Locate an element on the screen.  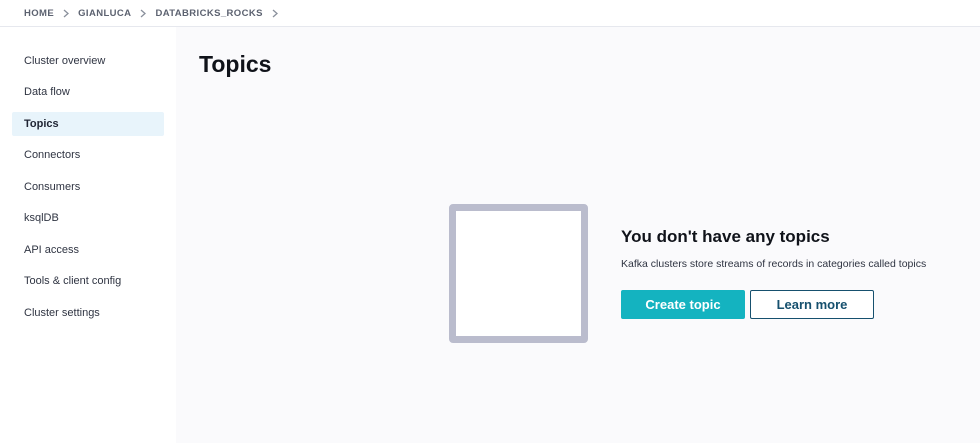
sidebar-item-cluster-overview: Cluster overview is located at coordinates (88, 61).